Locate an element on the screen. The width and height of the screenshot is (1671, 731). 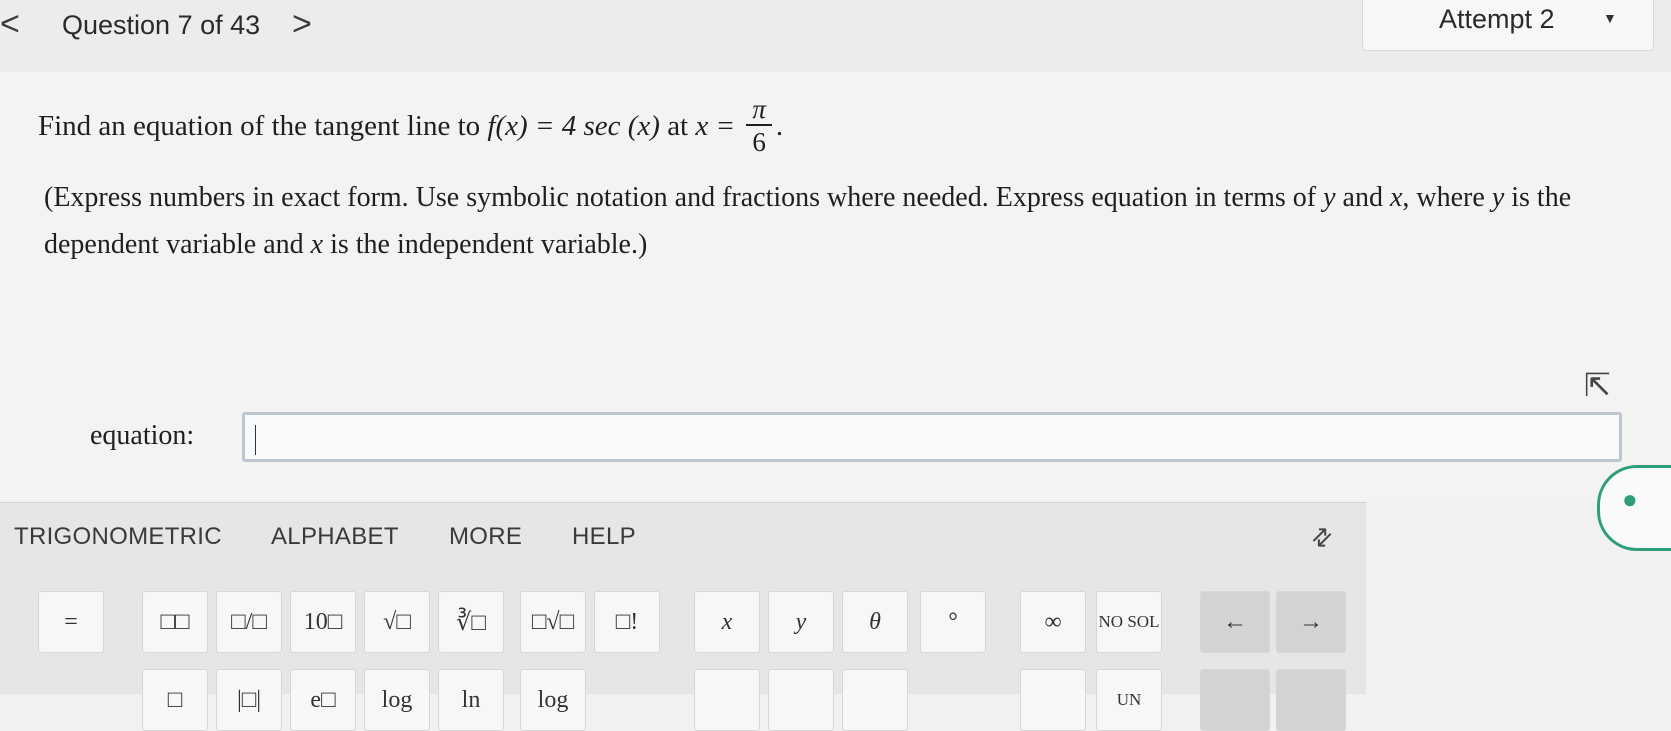
key-log: log is located at coordinates (397, 700).